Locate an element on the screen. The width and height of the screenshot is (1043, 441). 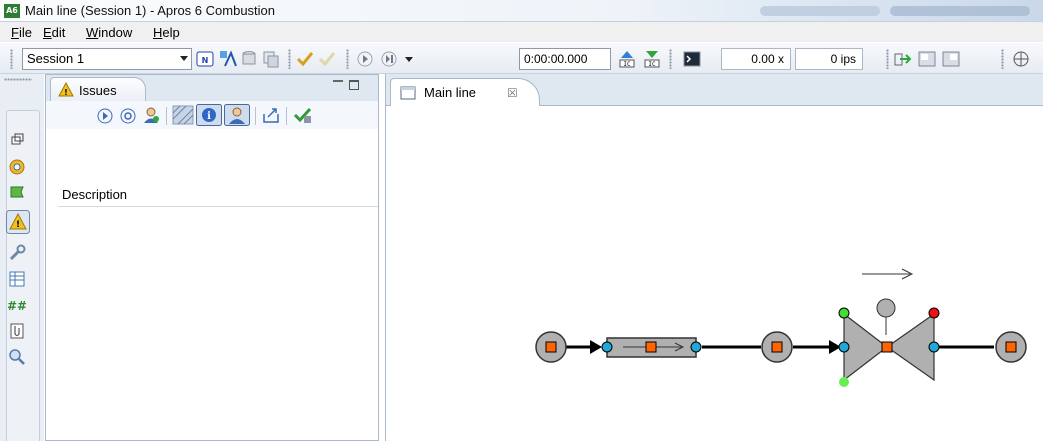
svg-text: N is located at coordinates (205, 60).